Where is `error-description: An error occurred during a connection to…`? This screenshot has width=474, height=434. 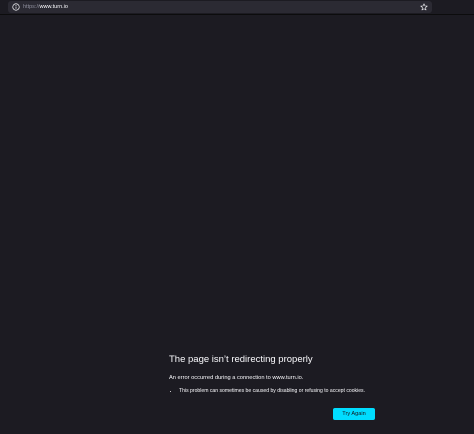
error-description: An error occurred during a connection to… is located at coordinates (236, 378).